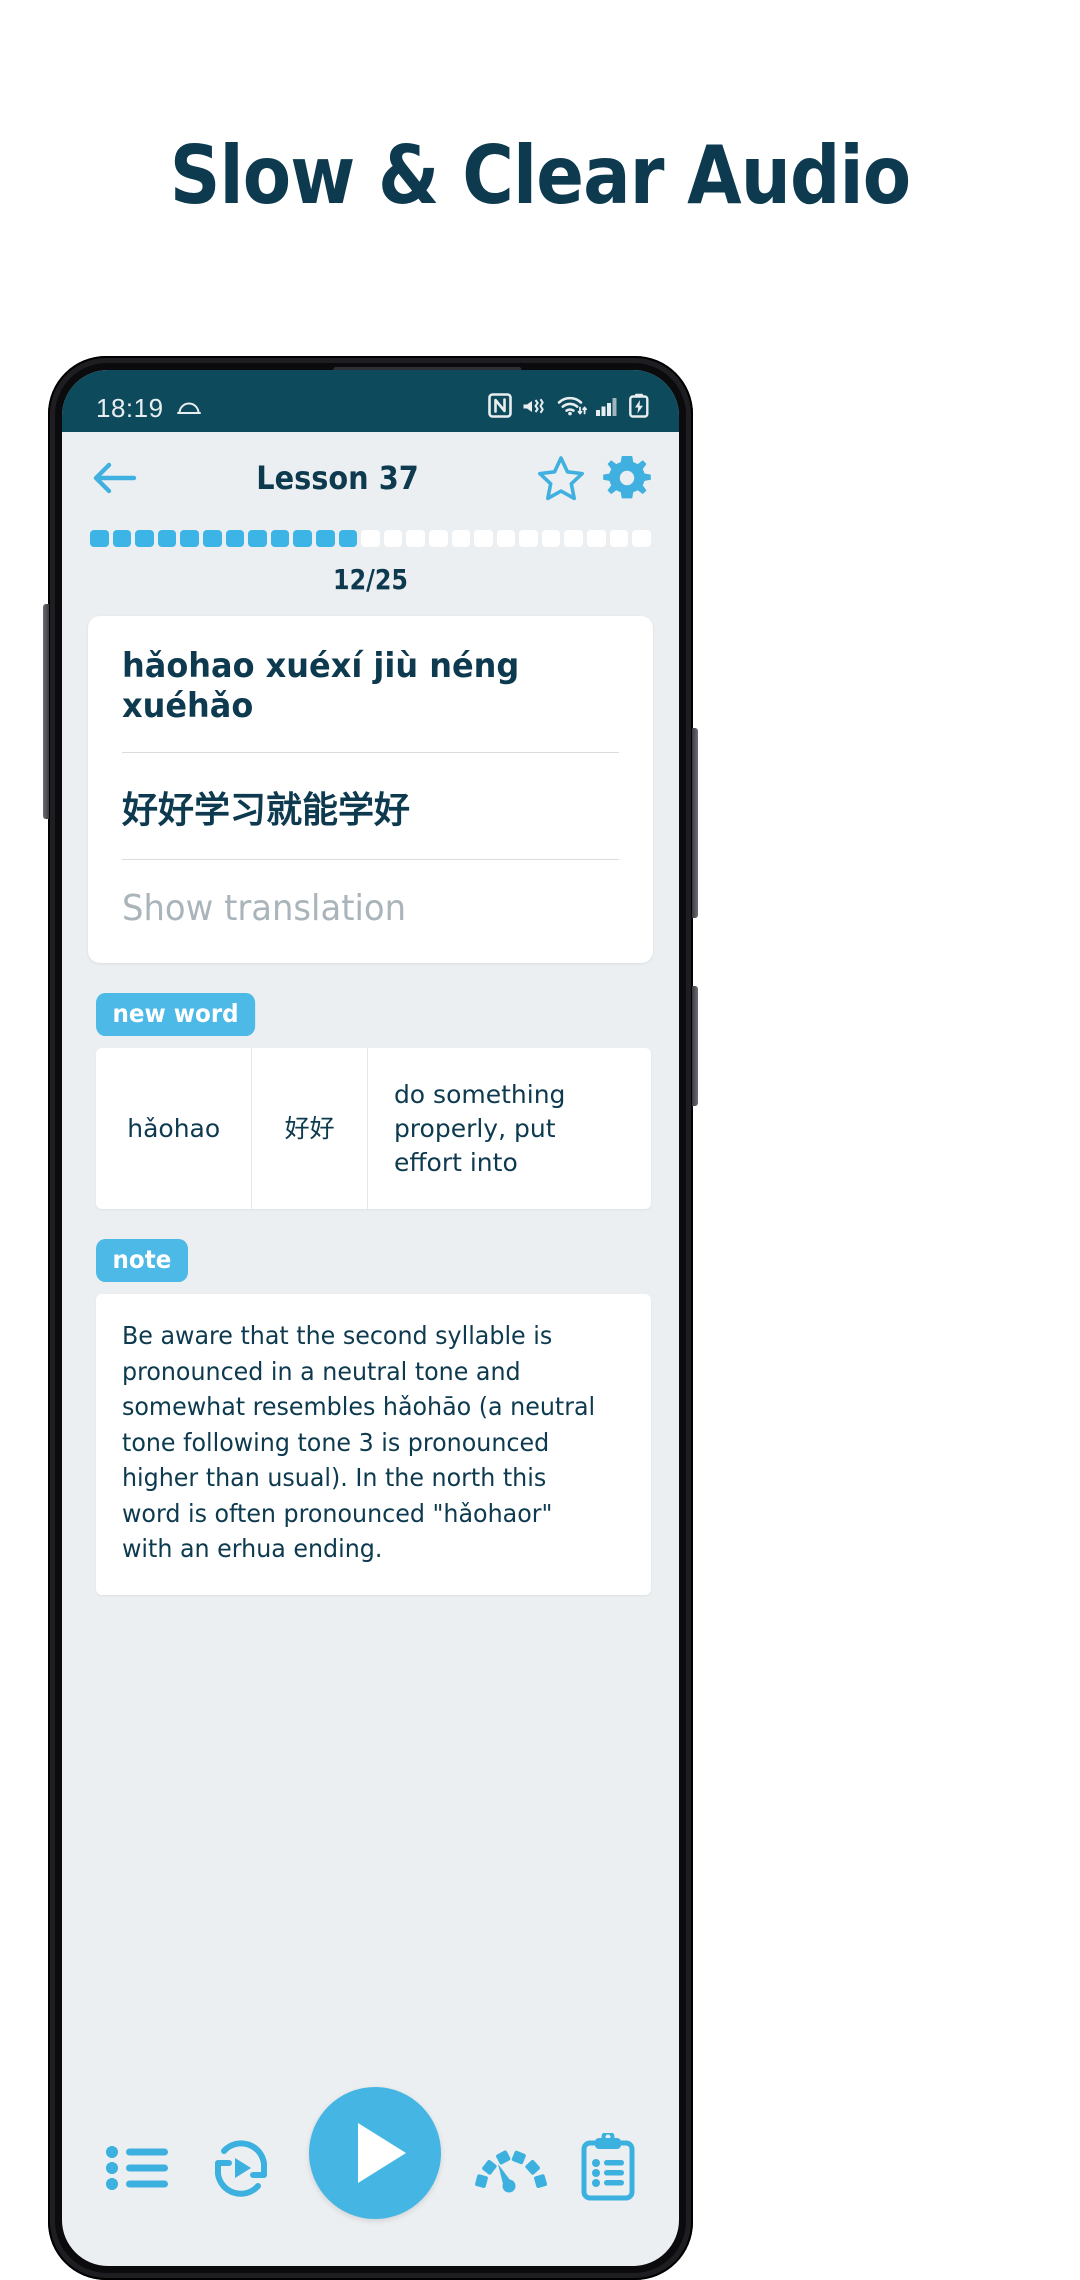 This screenshot has width=1080, height=2280. What do you see at coordinates (608, 408) in the screenshot?
I see `signal-bars-icon` at bounding box center [608, 408].